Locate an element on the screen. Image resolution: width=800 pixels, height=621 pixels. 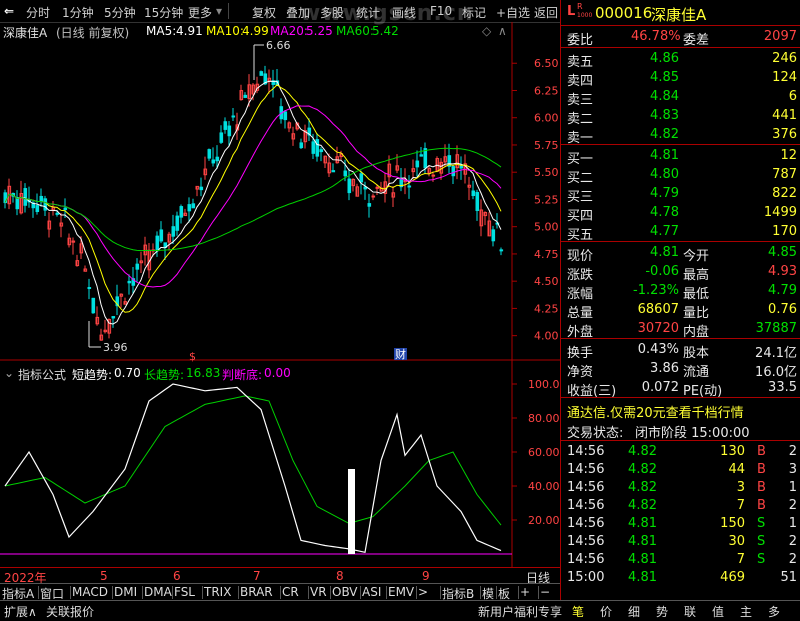
expand-button: 扩展∧ is located at coordinates (20, 611).